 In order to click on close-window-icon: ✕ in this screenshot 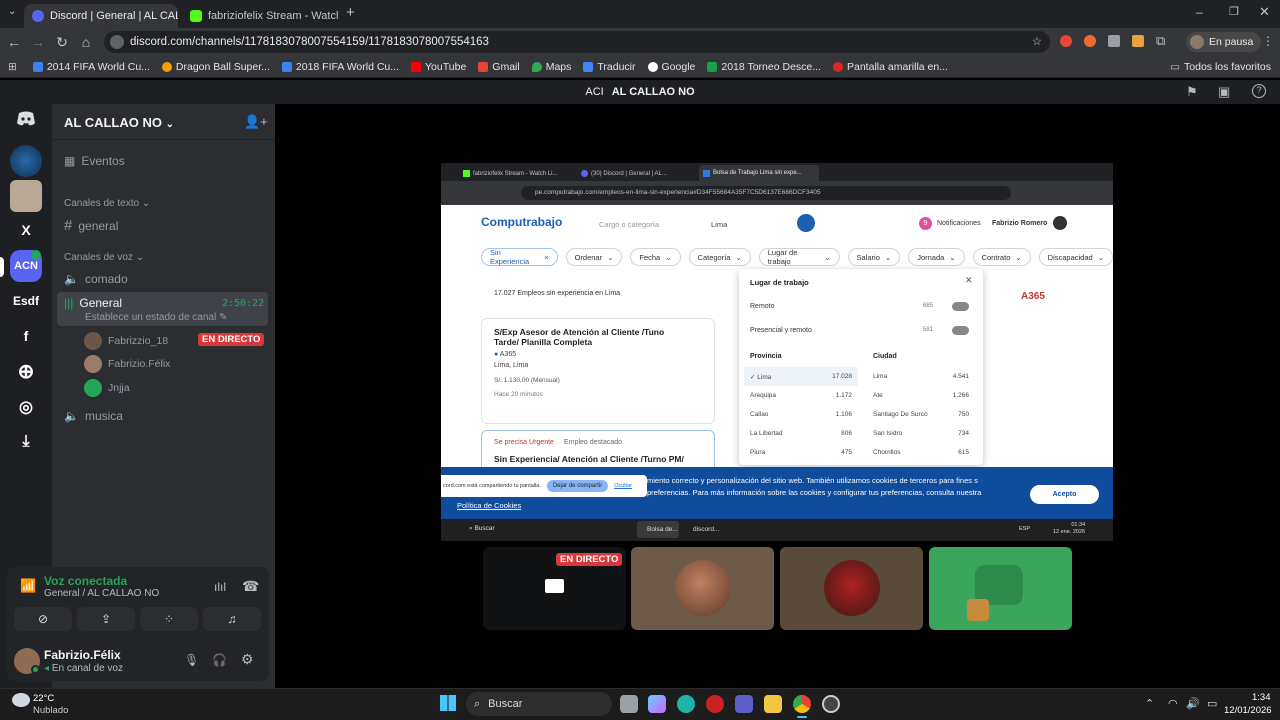, I will do `click(1264, 12)`.